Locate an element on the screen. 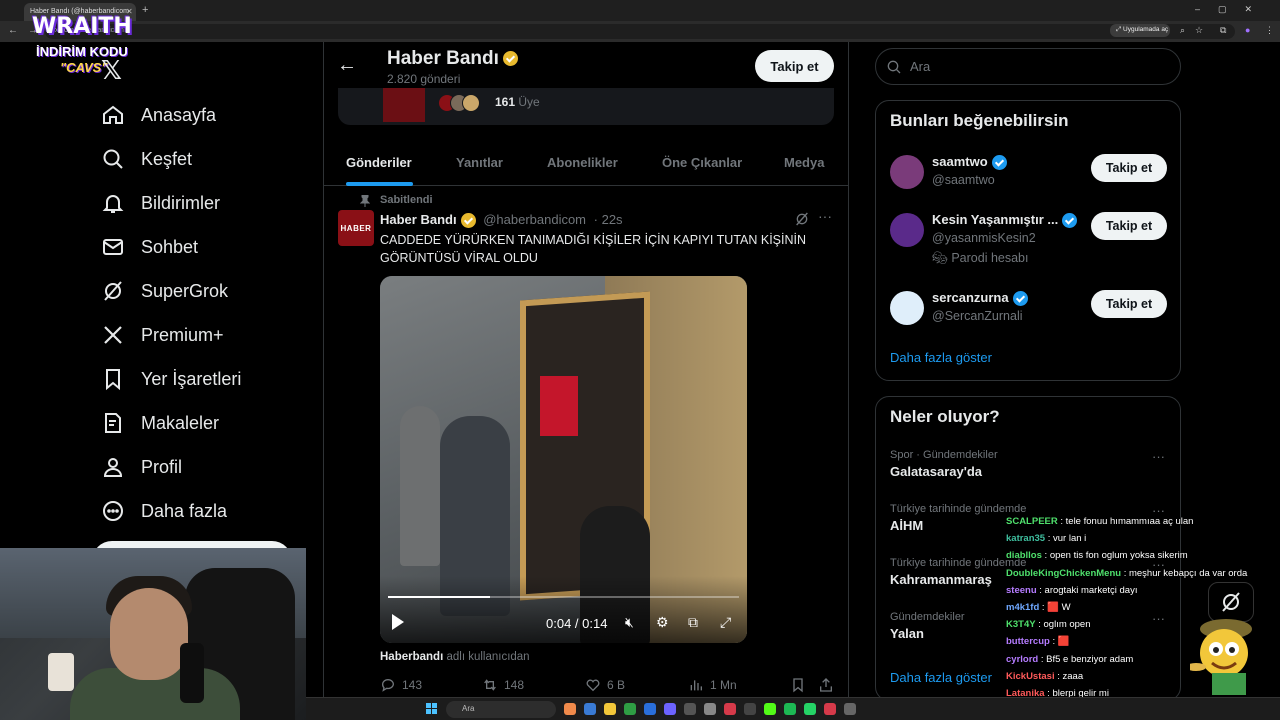  tweet-header: Haber Bandı @haberbandicom · 22s is located at coordinates (501, 220).